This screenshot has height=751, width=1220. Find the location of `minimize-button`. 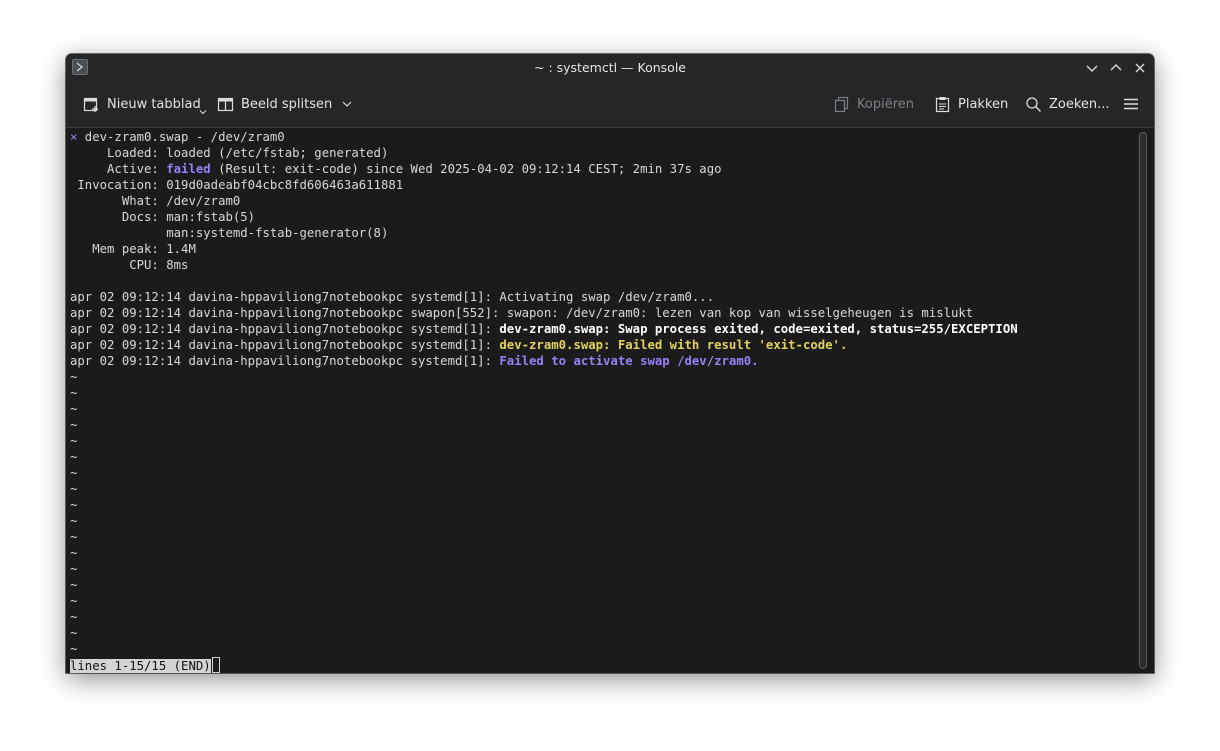

minimize-button is located at coordinates (1092, 68).